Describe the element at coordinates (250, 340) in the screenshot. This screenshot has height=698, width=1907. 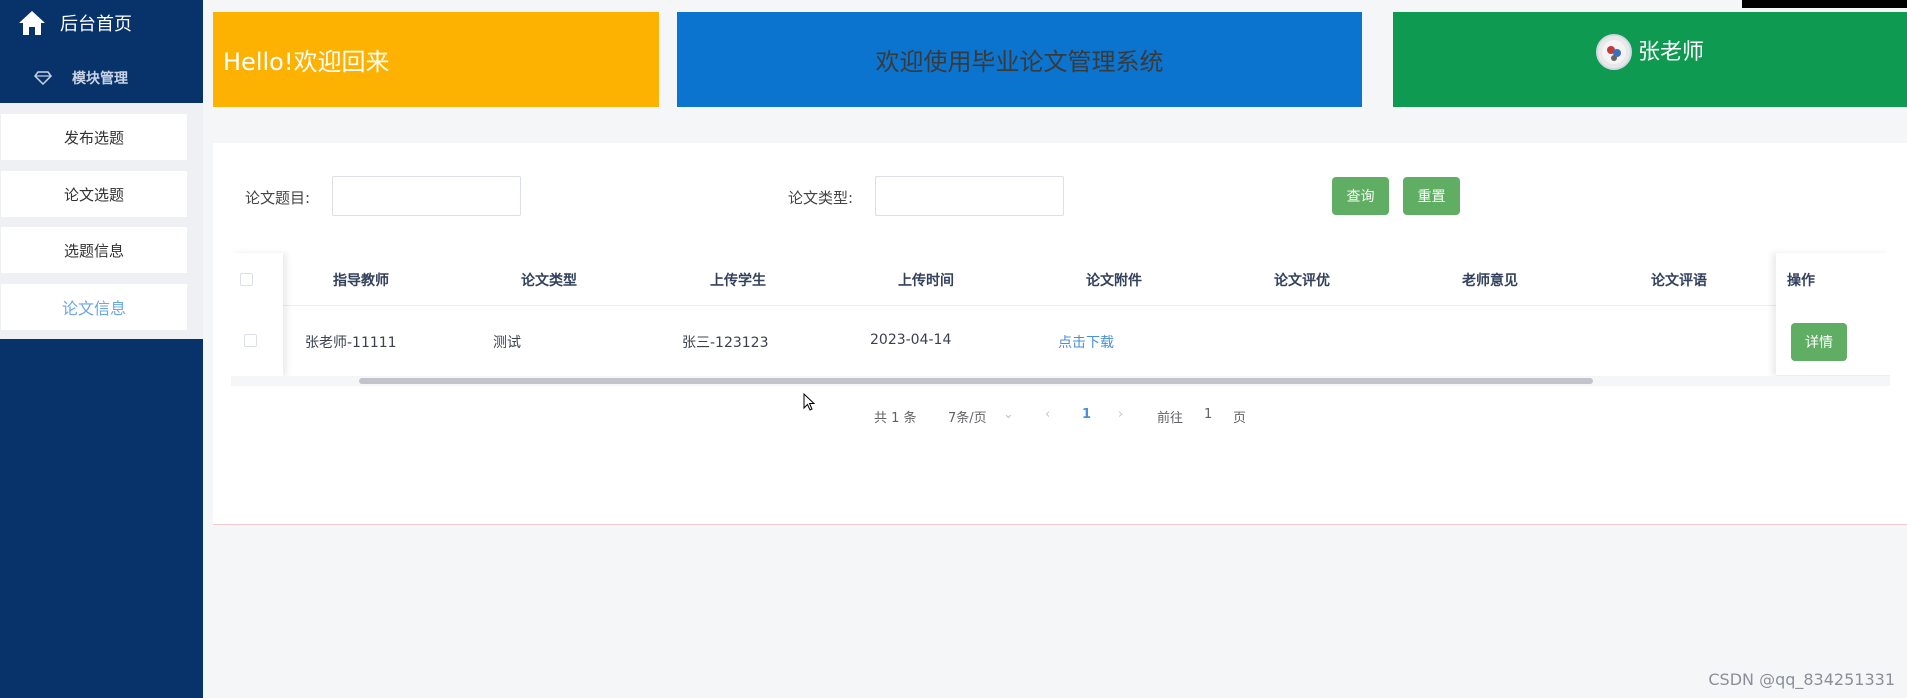
I see `row-checkbox` at that location.